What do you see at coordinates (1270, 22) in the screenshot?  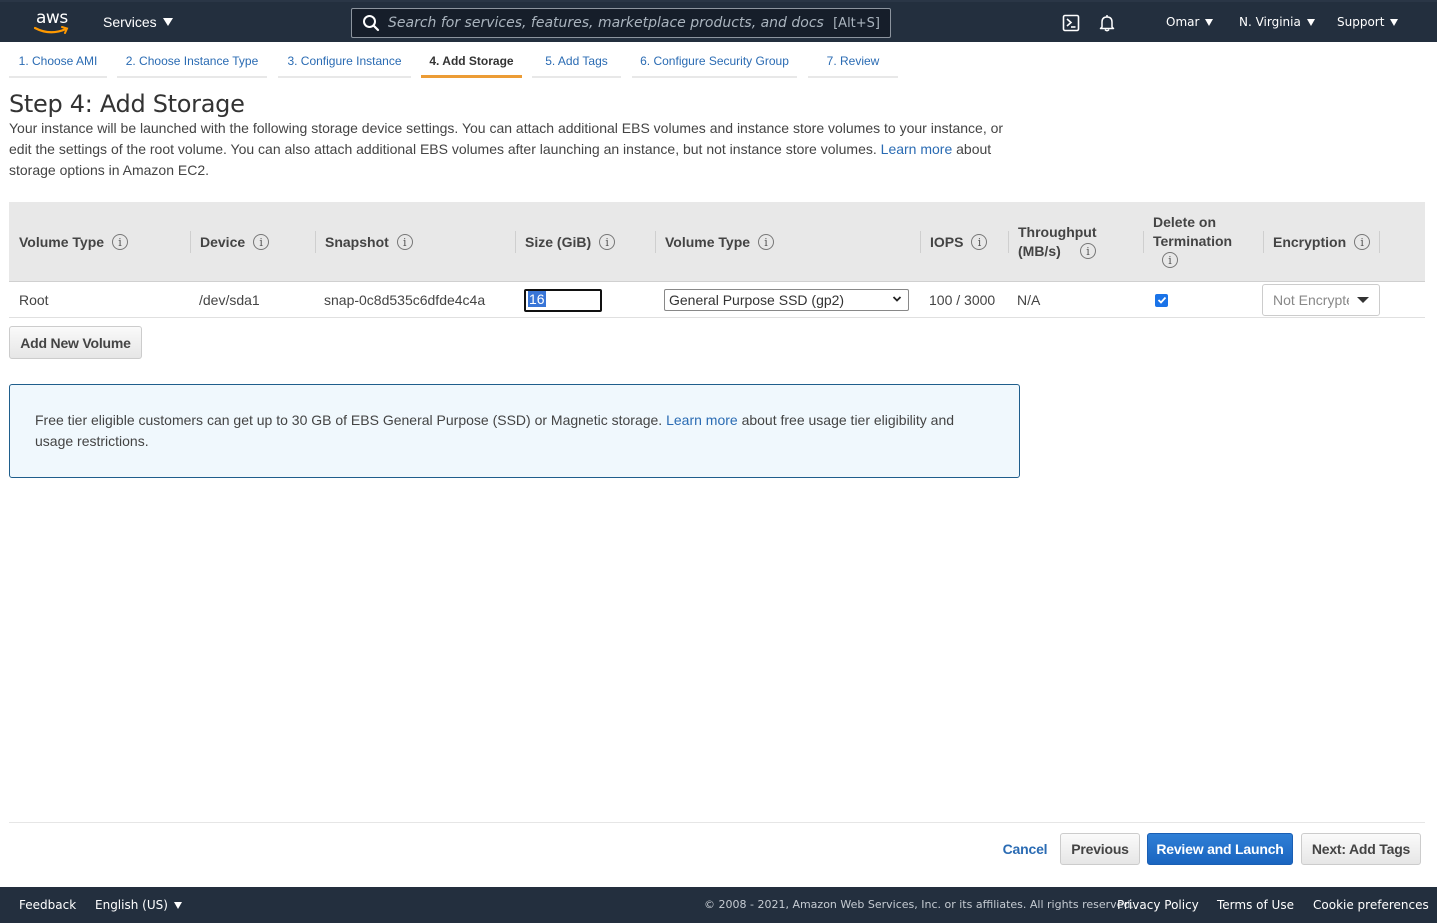 I see `region-label: N. Virginia` at bounding box center [1270, 22].